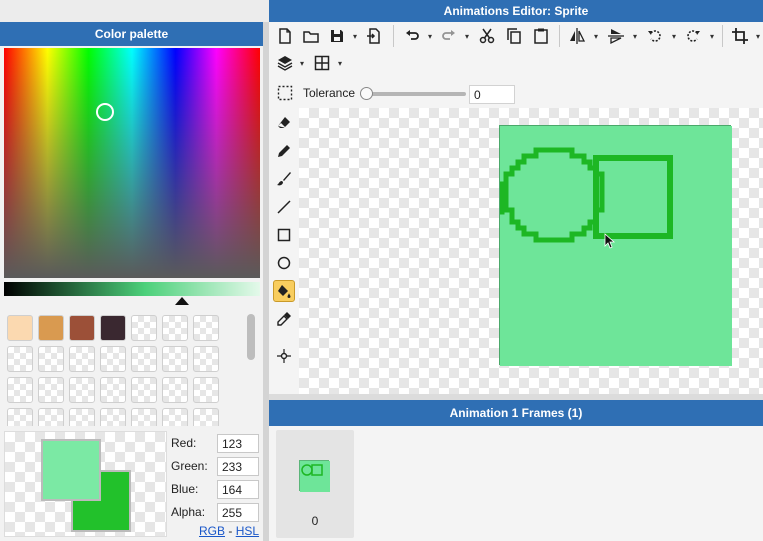 The height and width of the screenshot is (541, 763). What do you see at coordinates (132, 163) in the screenshot?
I see `color-spectrum` at bounding box center [132, 163].